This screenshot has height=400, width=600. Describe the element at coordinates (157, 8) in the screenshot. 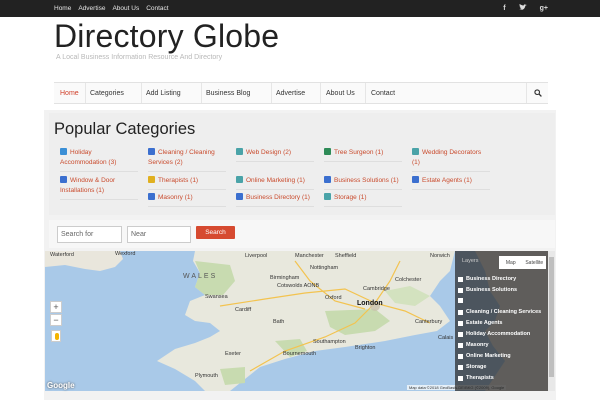

I see `top-link-contact: Contact` at that location.